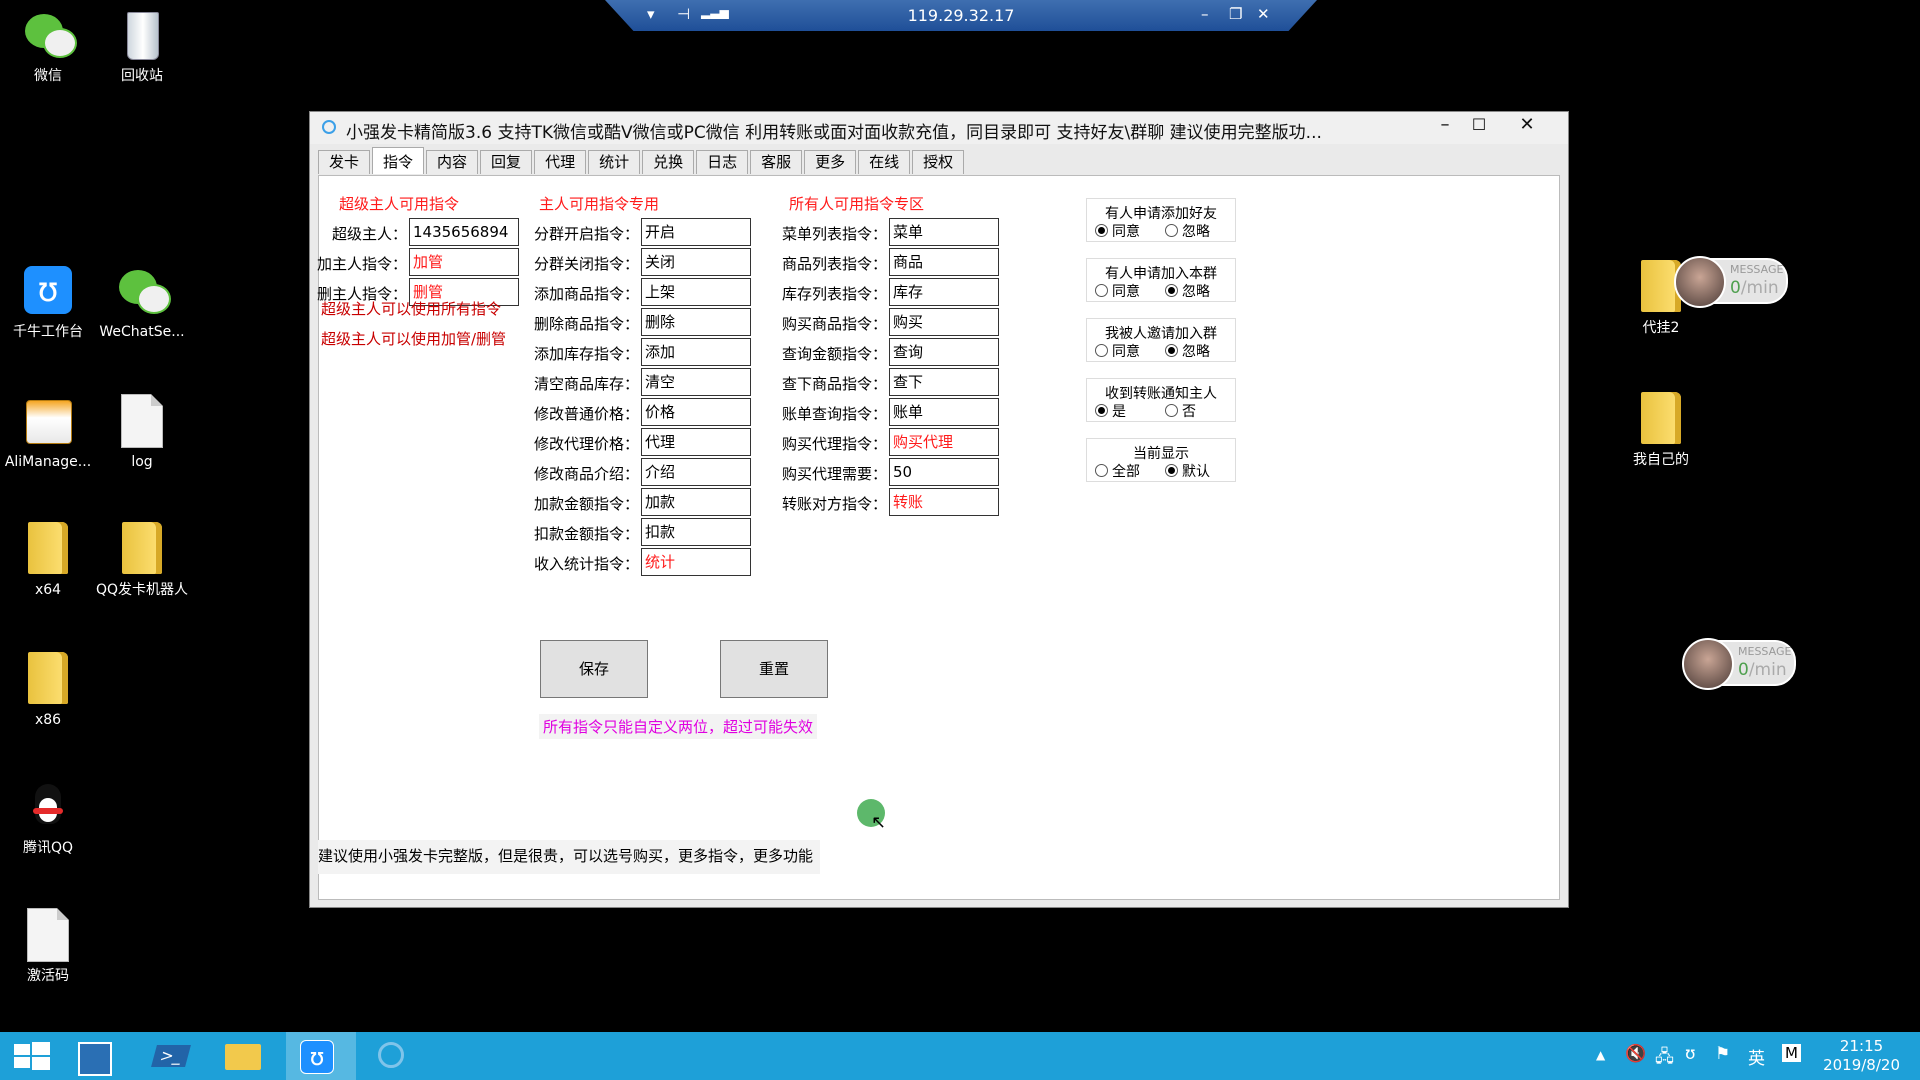 The width and height of the screenshot is (1920, 1080). Describe the element at coordinates (944, 382) in the screenshot. I see `command-input: 查下` at that location.